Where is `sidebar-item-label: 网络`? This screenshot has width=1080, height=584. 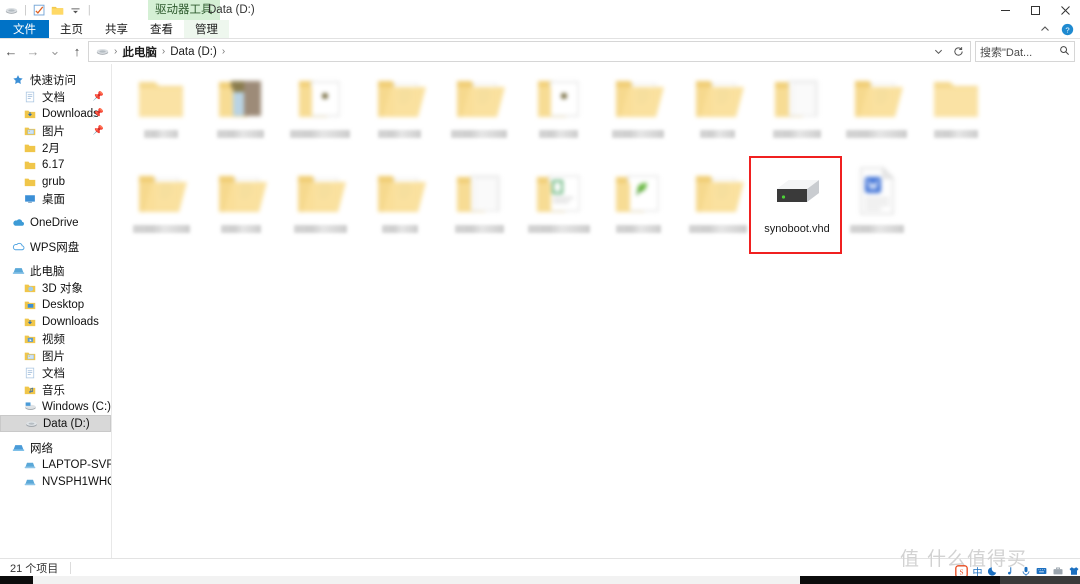 sidebar-item-label: 网络 is located at coordinates (41, 448).